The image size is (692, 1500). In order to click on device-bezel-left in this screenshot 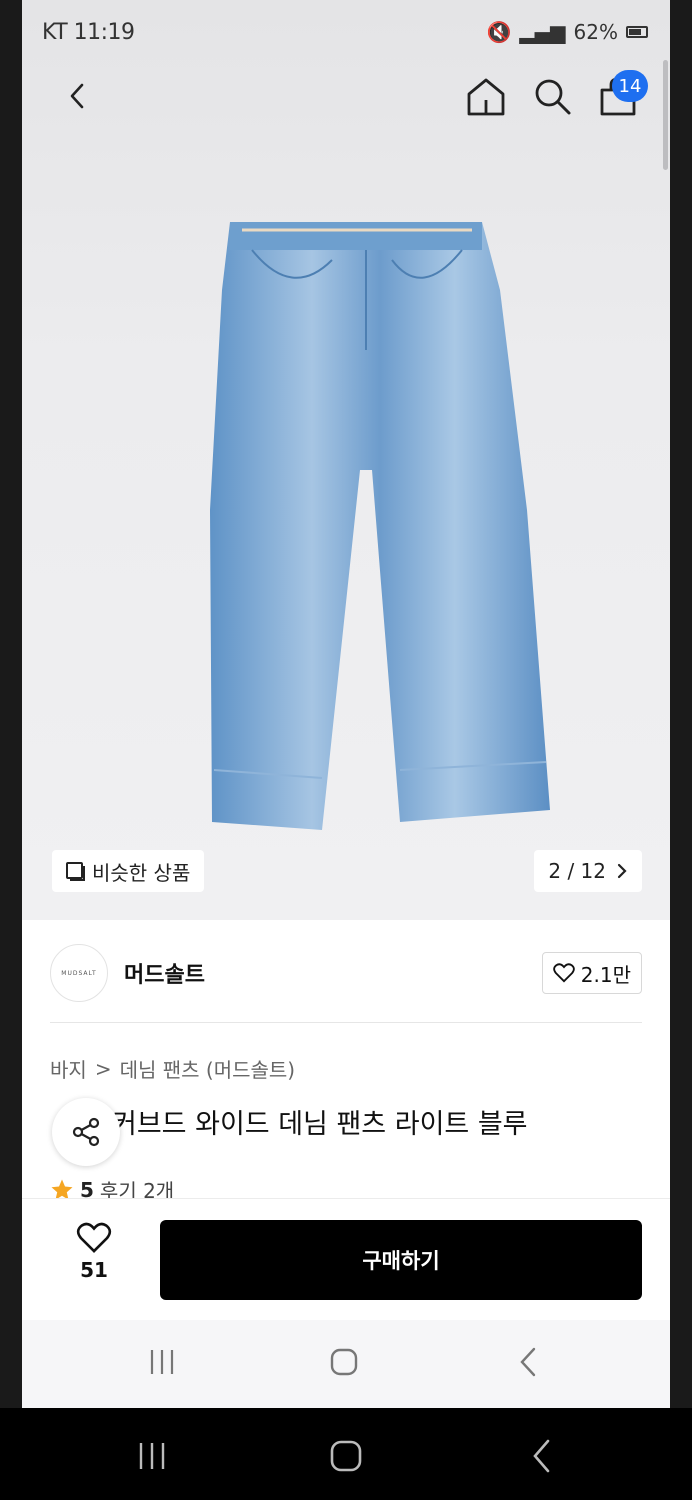, I will do `click(11, 704)`.